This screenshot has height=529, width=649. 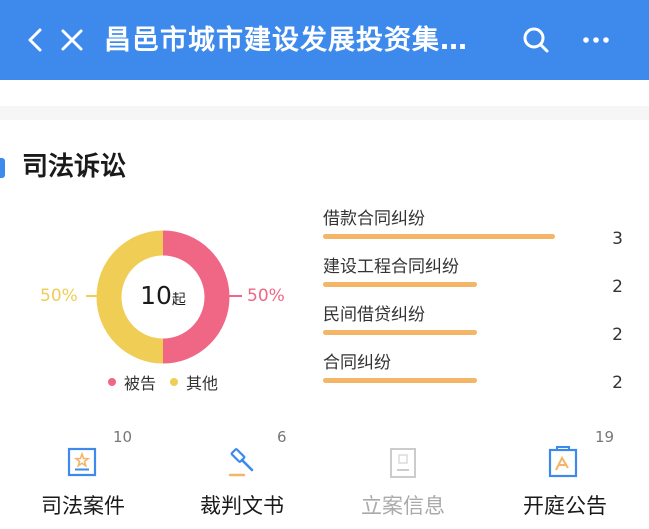 I want to click on section-title: 司法诉讼, so click(x=74, y=167).